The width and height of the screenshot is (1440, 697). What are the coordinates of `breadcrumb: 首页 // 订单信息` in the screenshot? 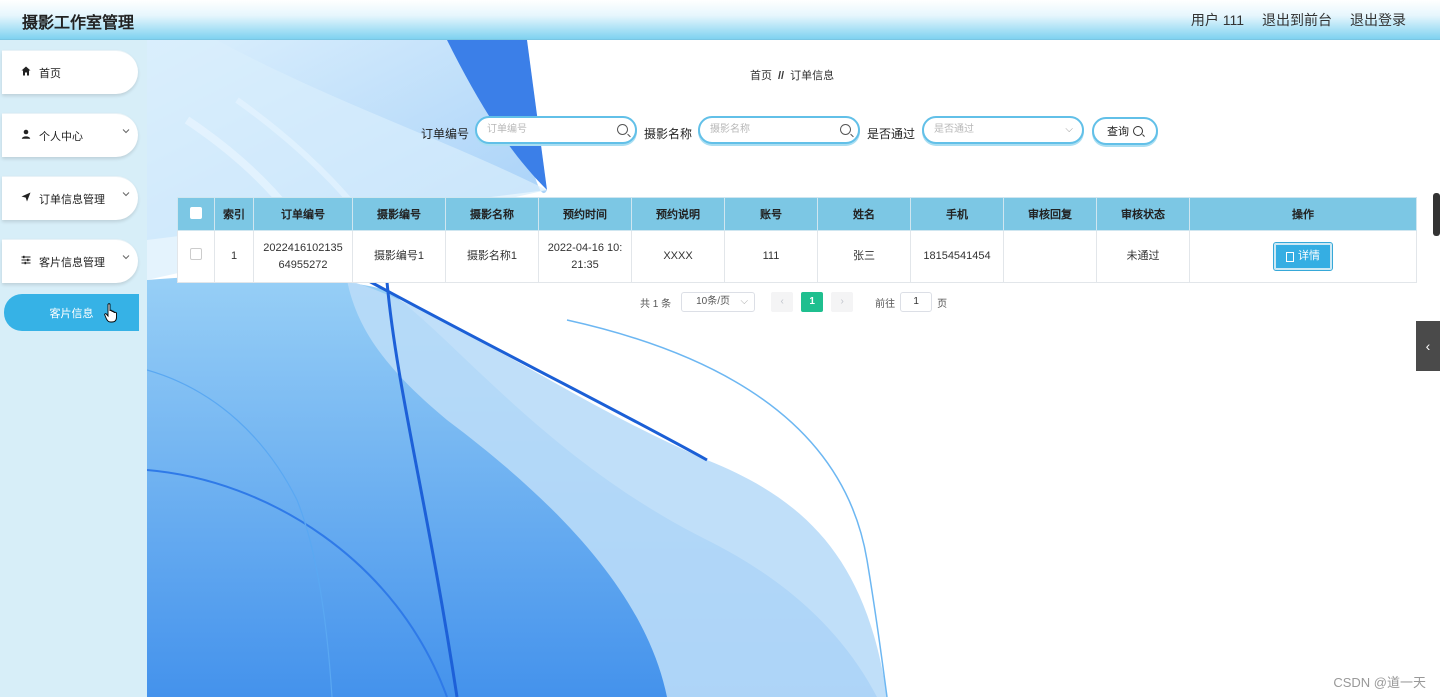 It's located at (792, 75).